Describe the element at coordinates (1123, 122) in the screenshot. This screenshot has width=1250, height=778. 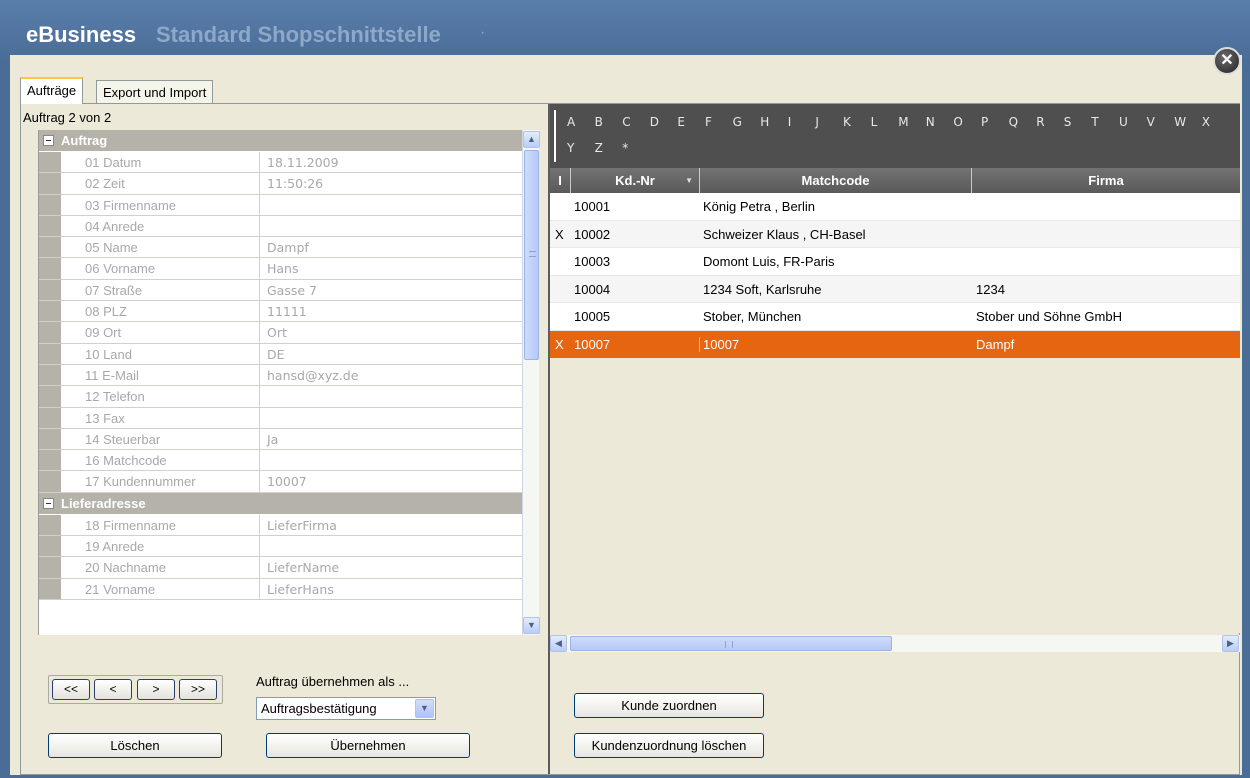
I see `alphabet-letter: U` at that location.